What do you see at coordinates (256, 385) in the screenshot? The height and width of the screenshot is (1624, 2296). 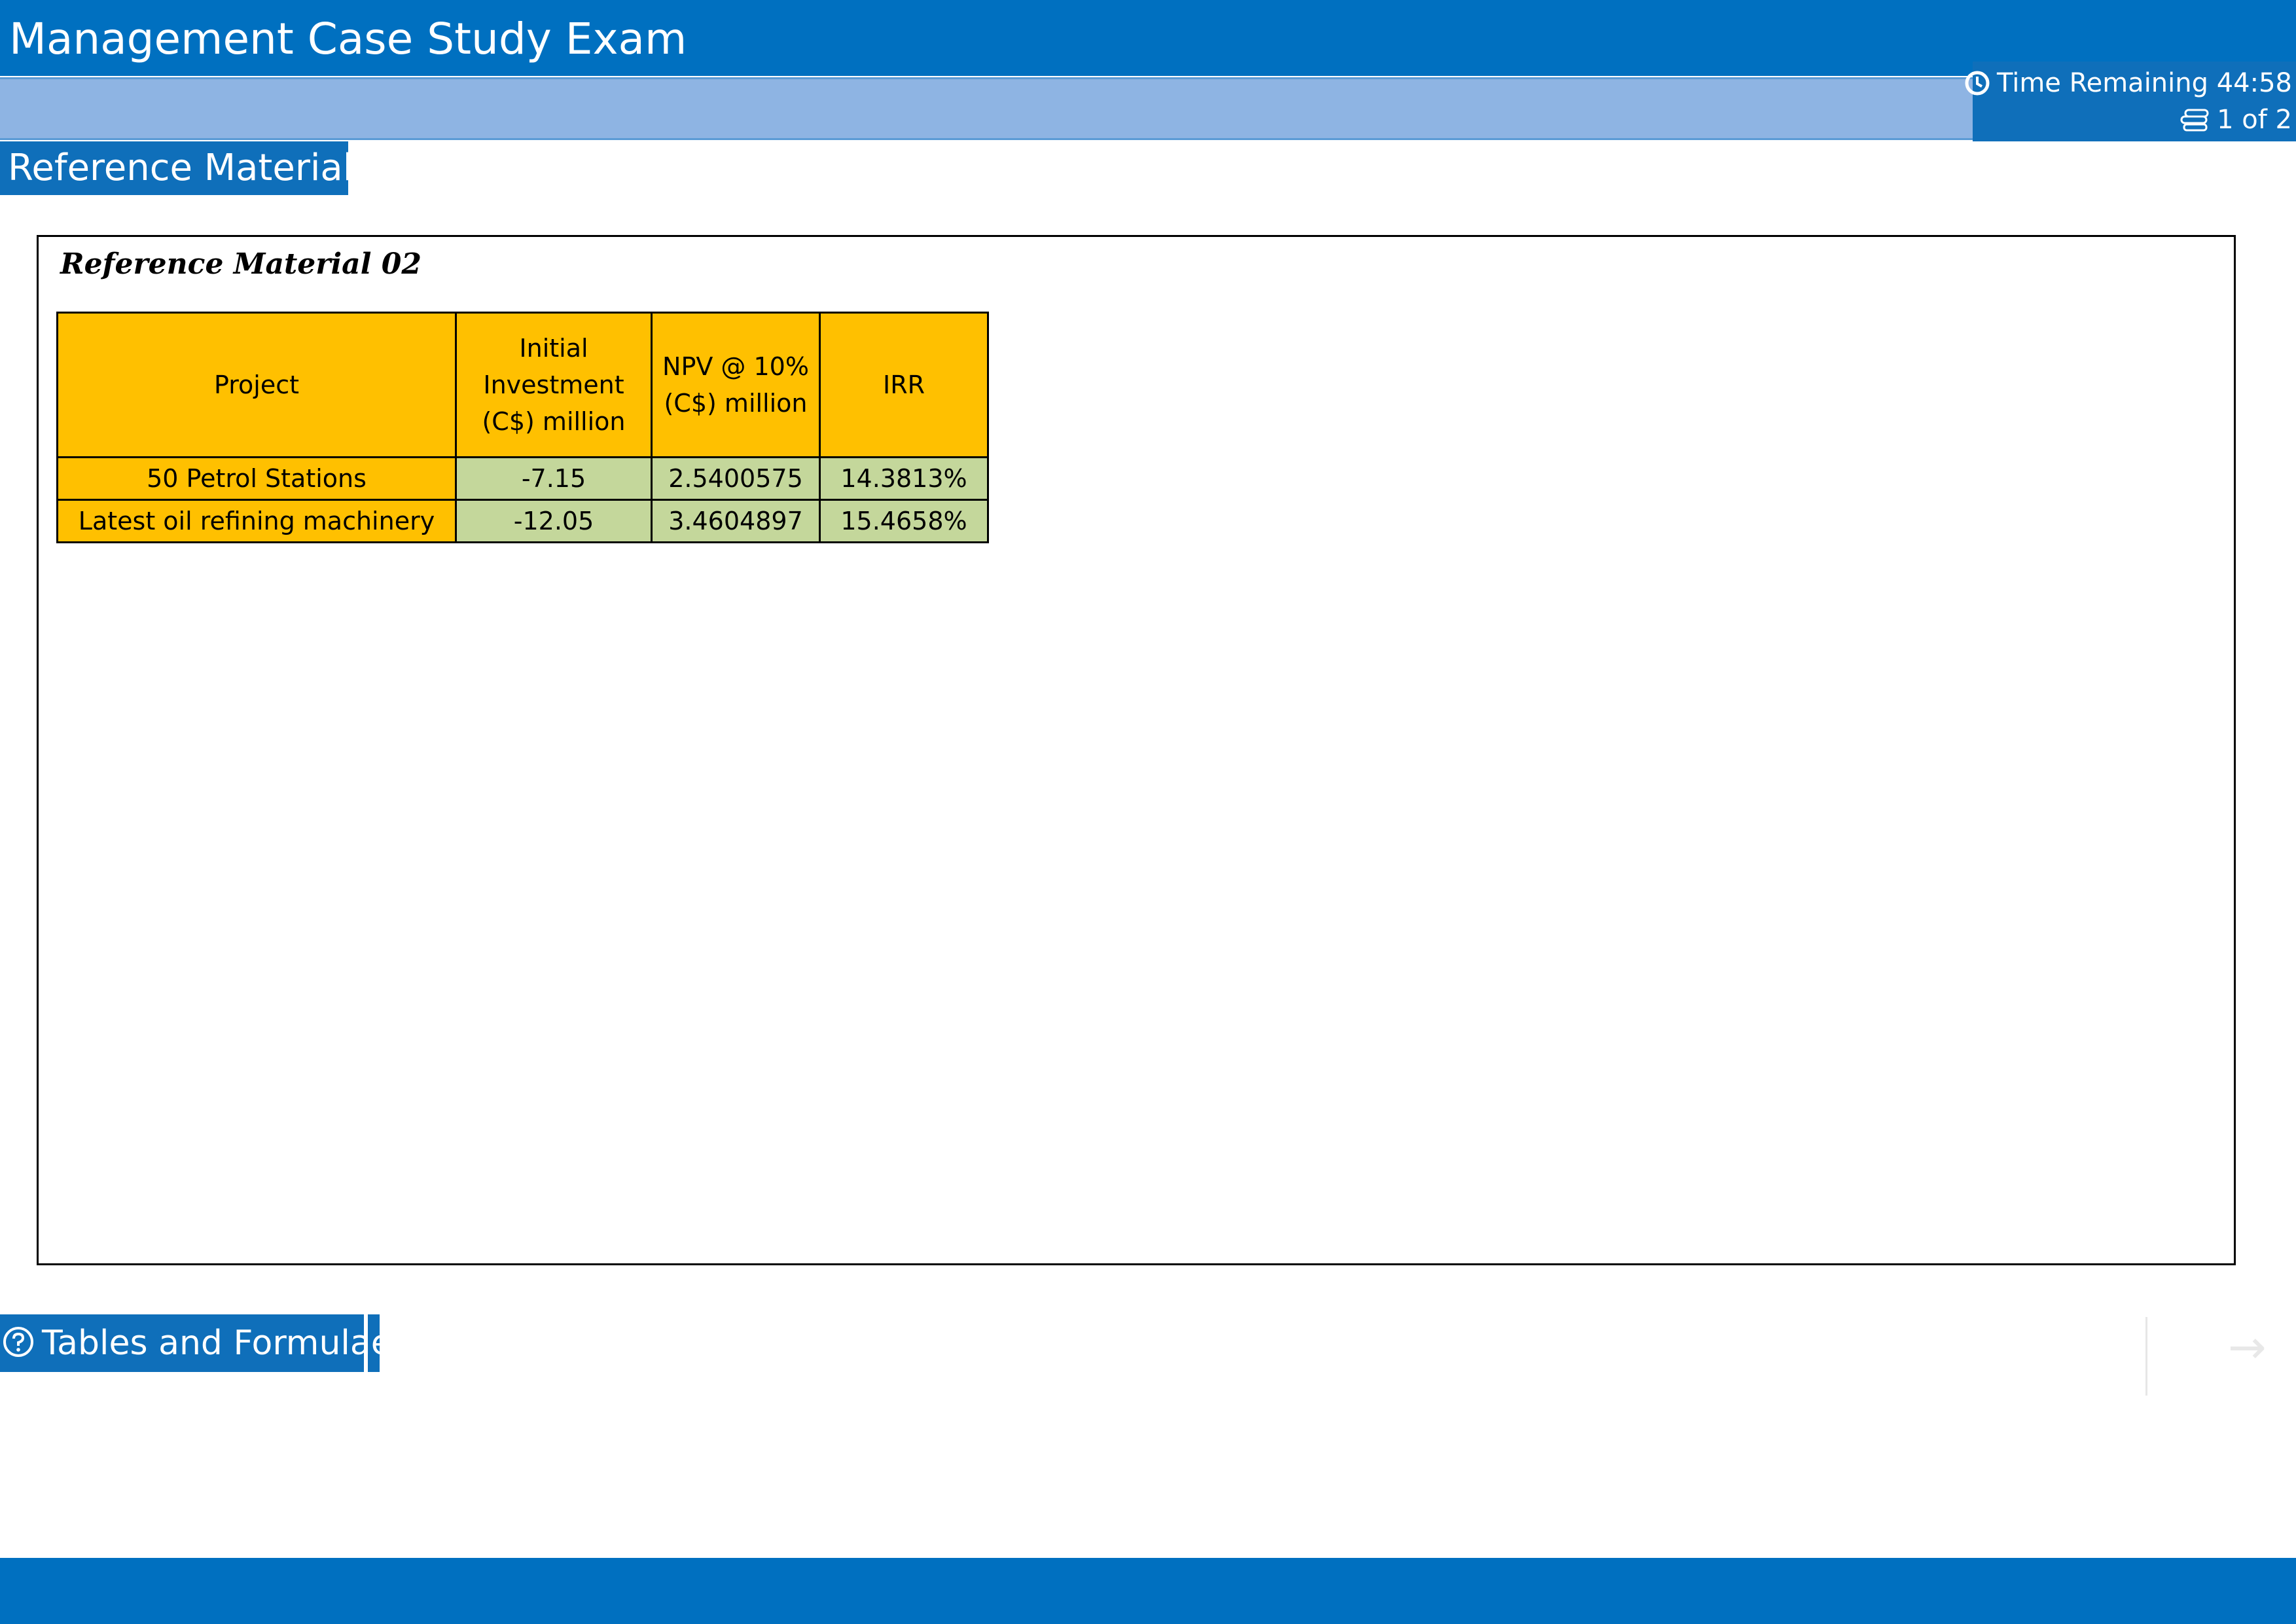 I see `column-header: Project` at bounding box center [256, 385].